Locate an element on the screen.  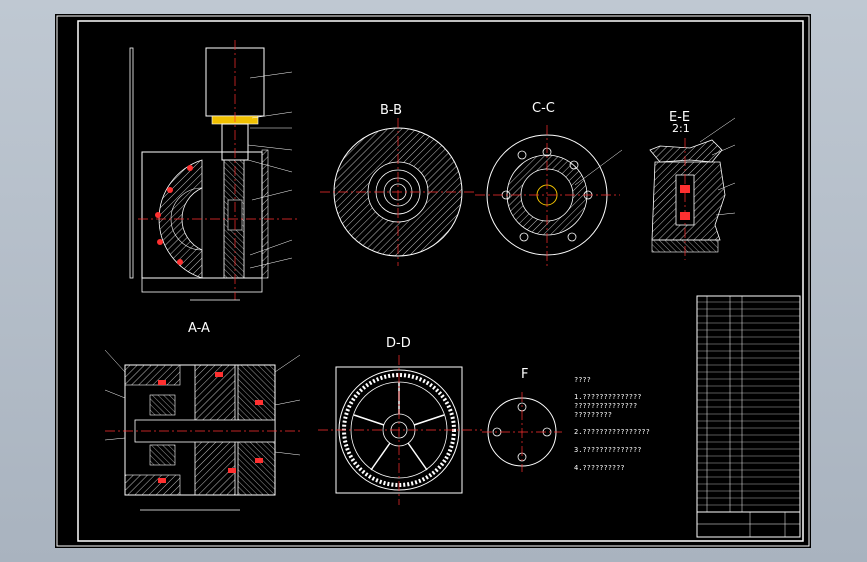
notes-line-4: 4.?????????? is located at coordinates (599, 468).